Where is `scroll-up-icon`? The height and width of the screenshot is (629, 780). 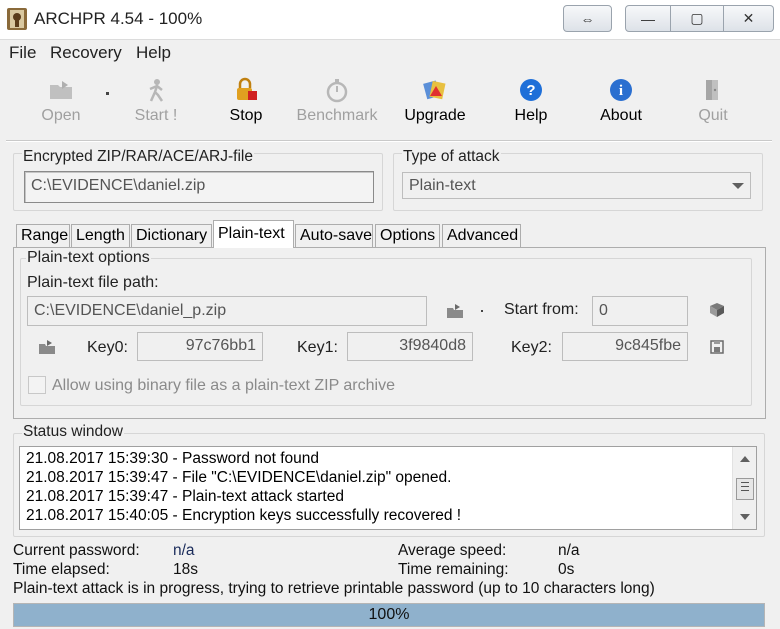 scroll-up-icon is located at coordinates (745, 459).